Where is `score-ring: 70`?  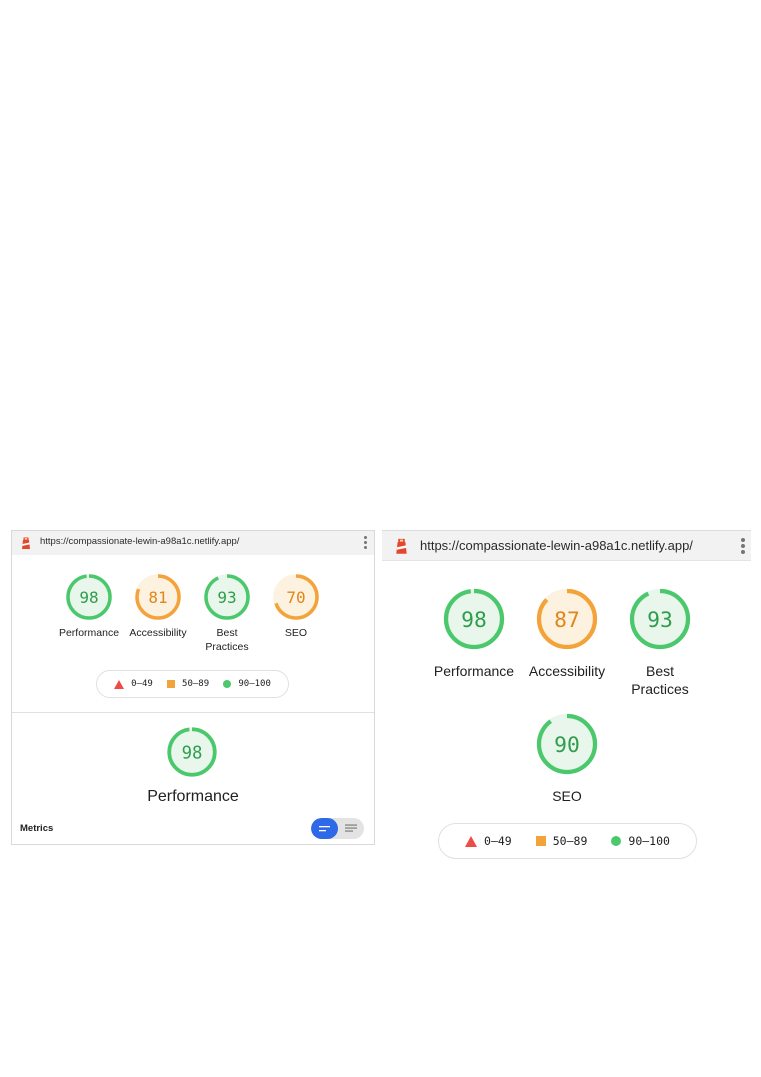 score-ring: 70 is located at coordinates (296, 597).